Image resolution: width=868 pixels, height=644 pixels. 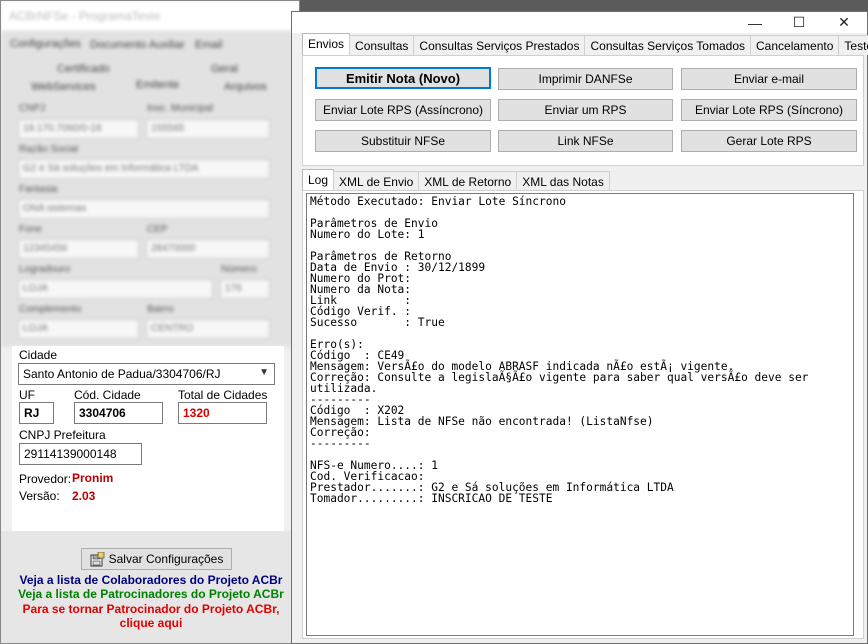 I want to click on uf-field: RJ, so click(x=36, y=413).